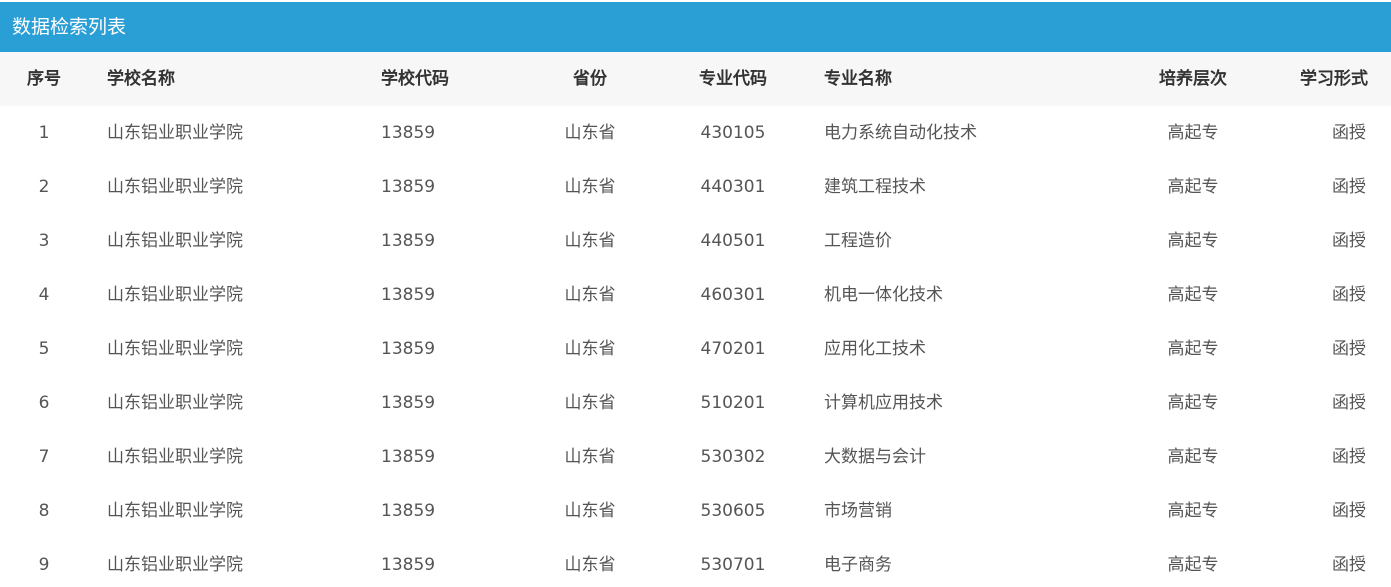 The image size is (1391, 587). Describe the element at coordinates (733, 349) in the screenshot. I see `cell-major-code: 470201` at that location.